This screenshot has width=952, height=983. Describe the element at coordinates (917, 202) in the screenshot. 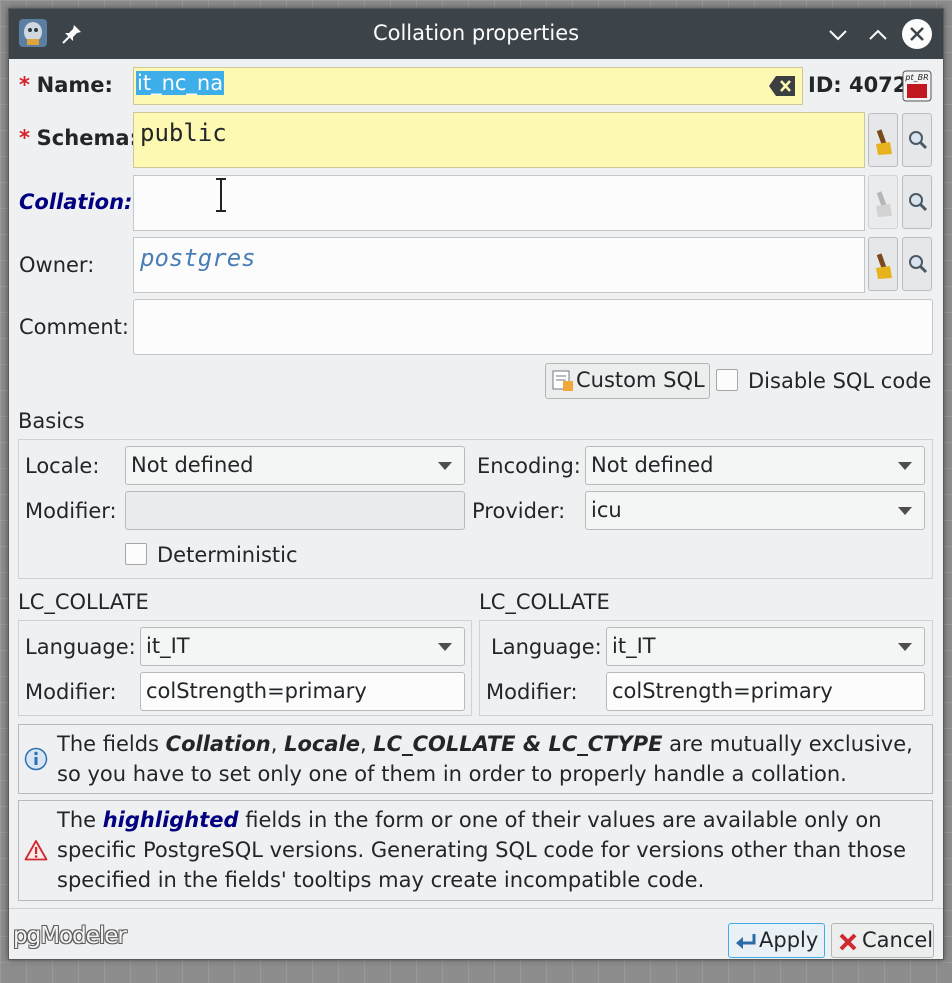

I see `collation-search-button` at that location.